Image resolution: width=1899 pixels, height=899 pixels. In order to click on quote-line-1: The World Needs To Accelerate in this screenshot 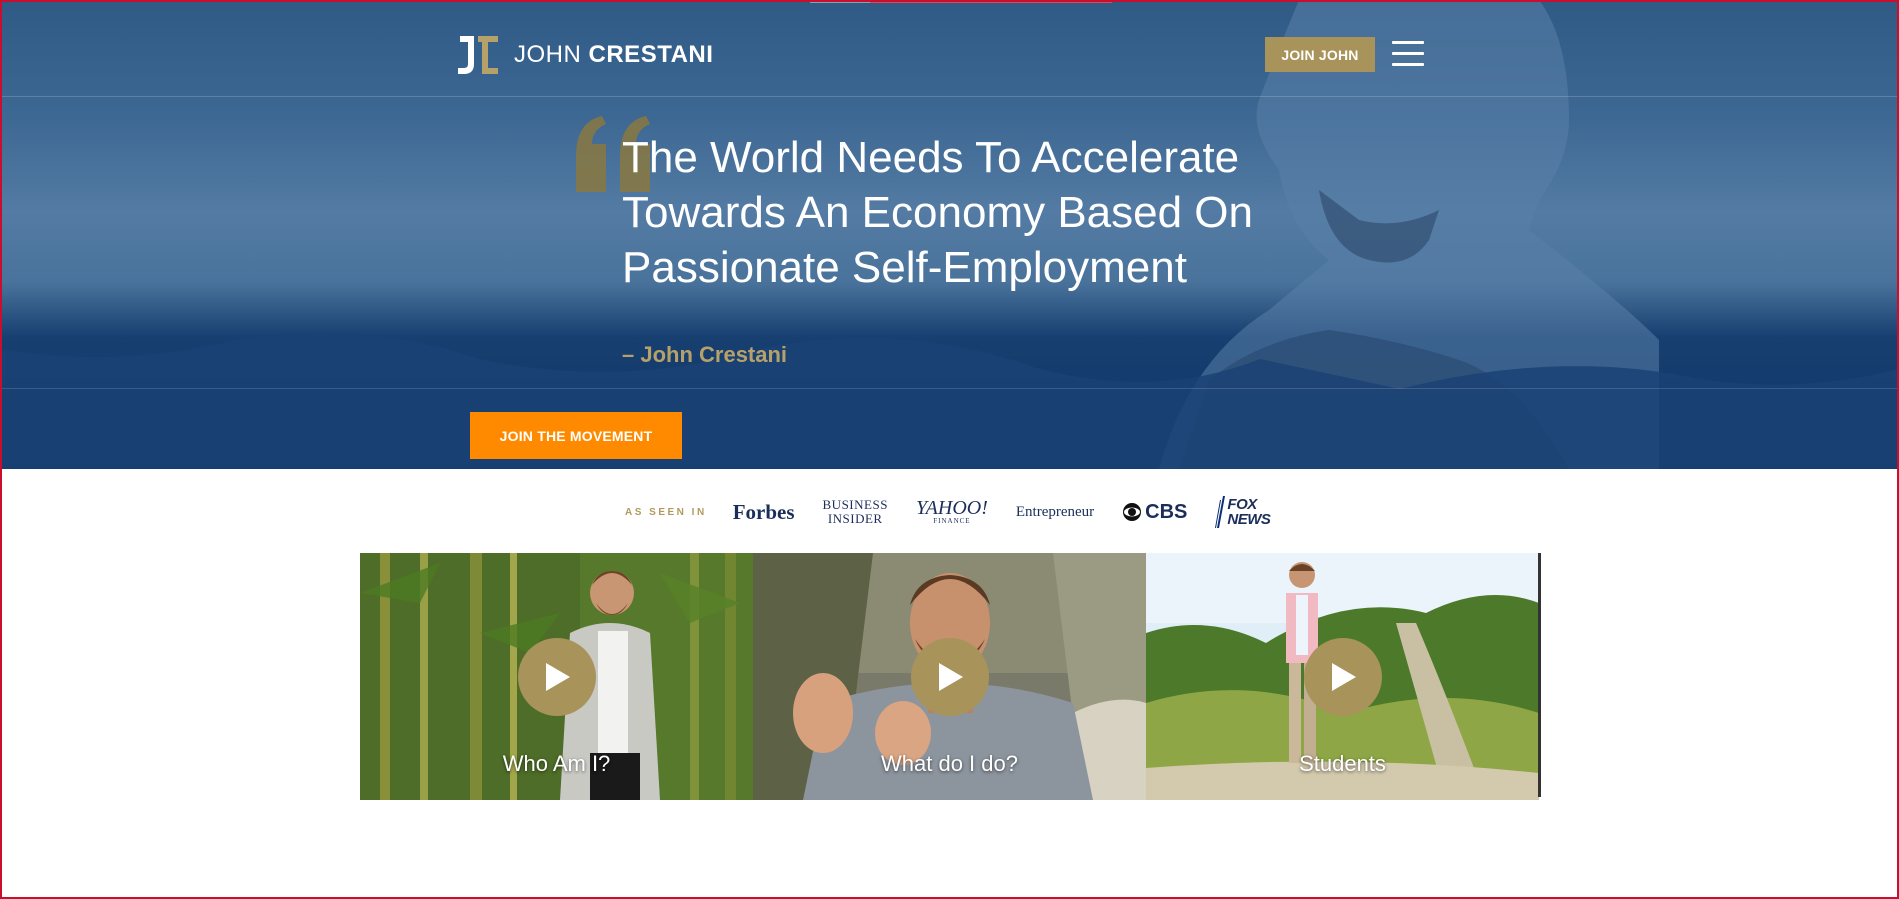, I will do `click(931, 157)`.